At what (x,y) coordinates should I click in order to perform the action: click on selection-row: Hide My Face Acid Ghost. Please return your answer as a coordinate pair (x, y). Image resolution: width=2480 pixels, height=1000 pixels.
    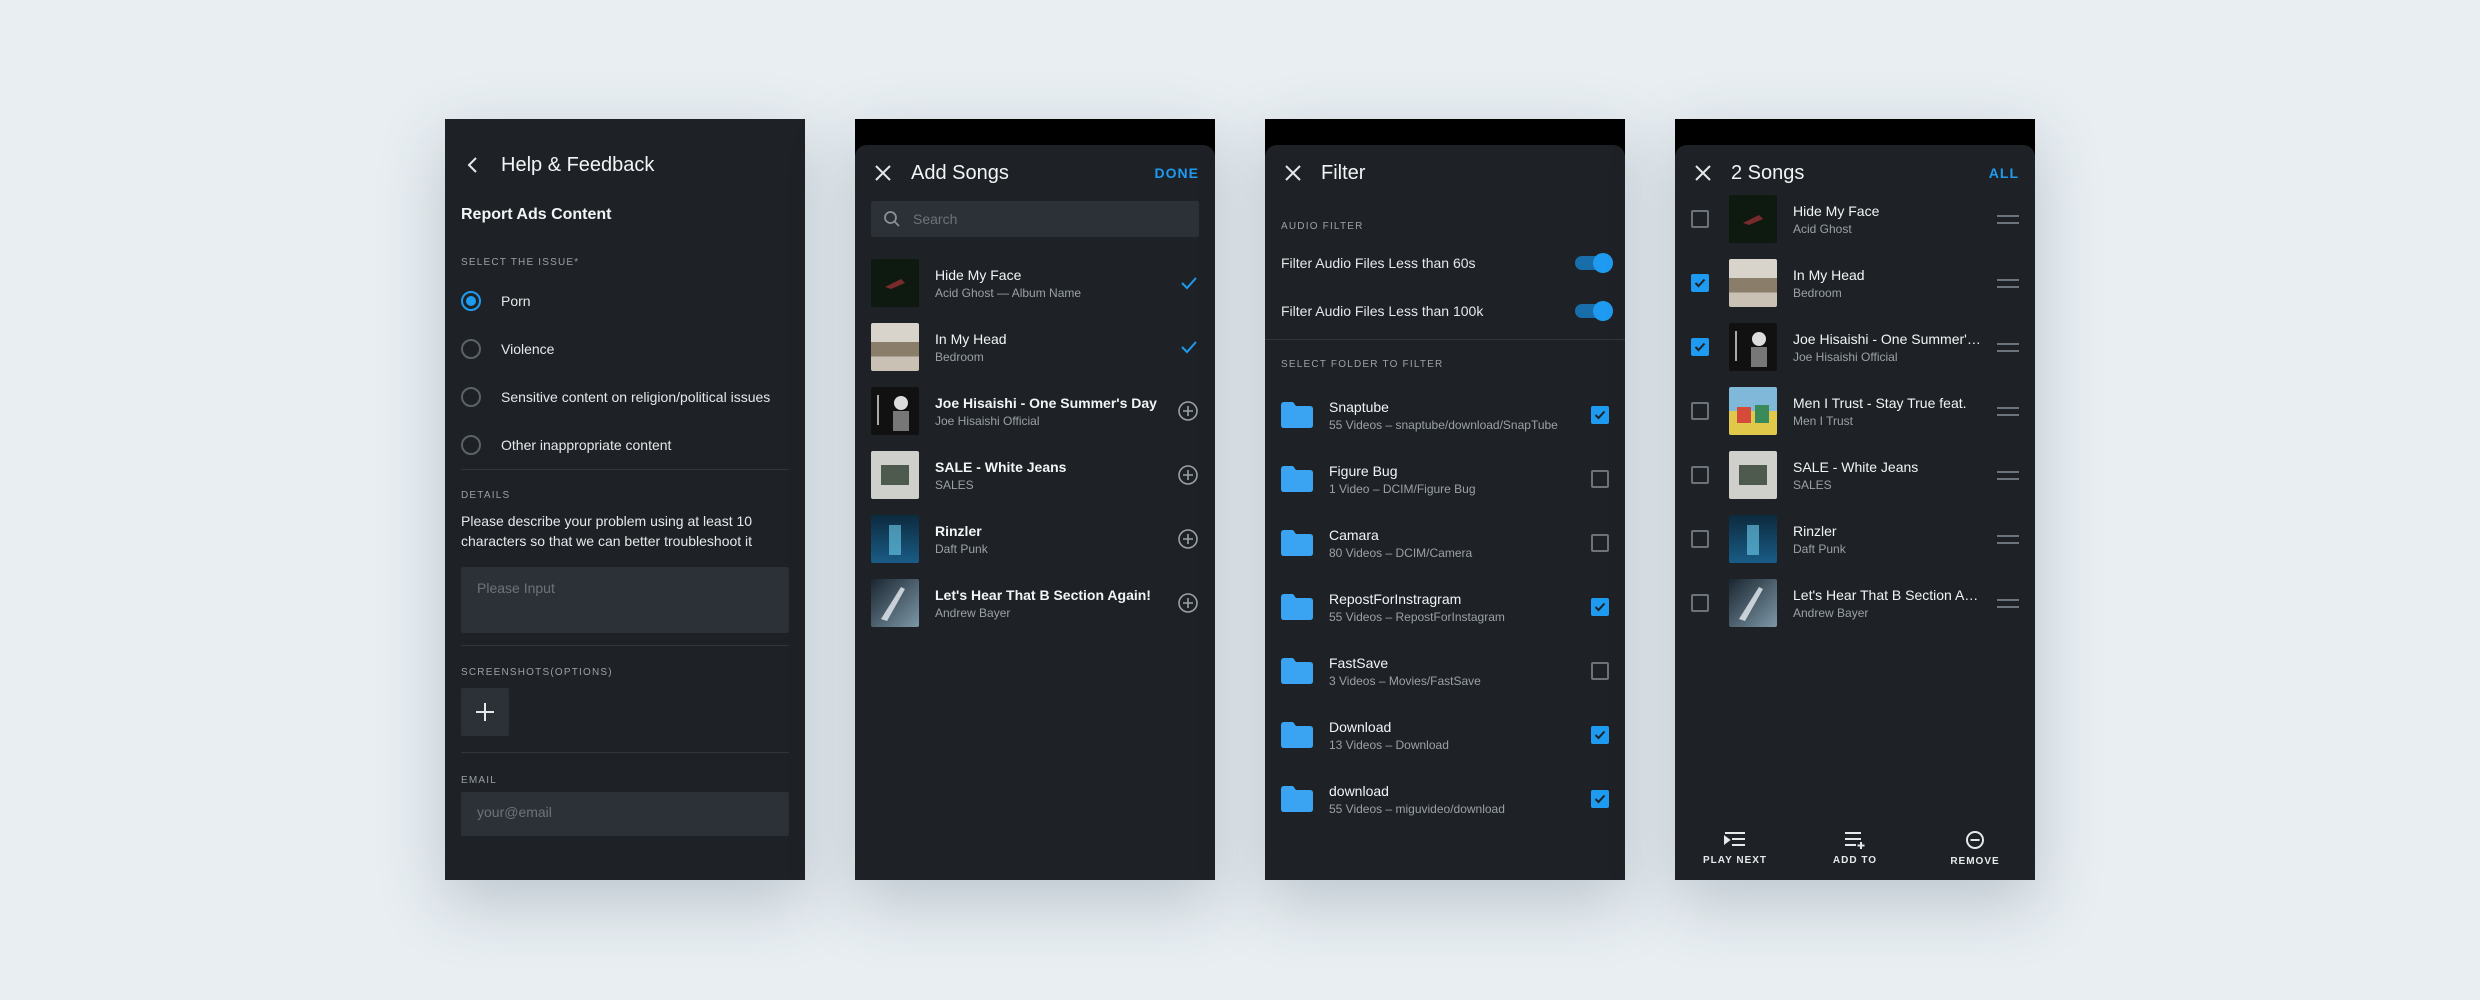
    Looking at the image, I should click on (1855, 219).